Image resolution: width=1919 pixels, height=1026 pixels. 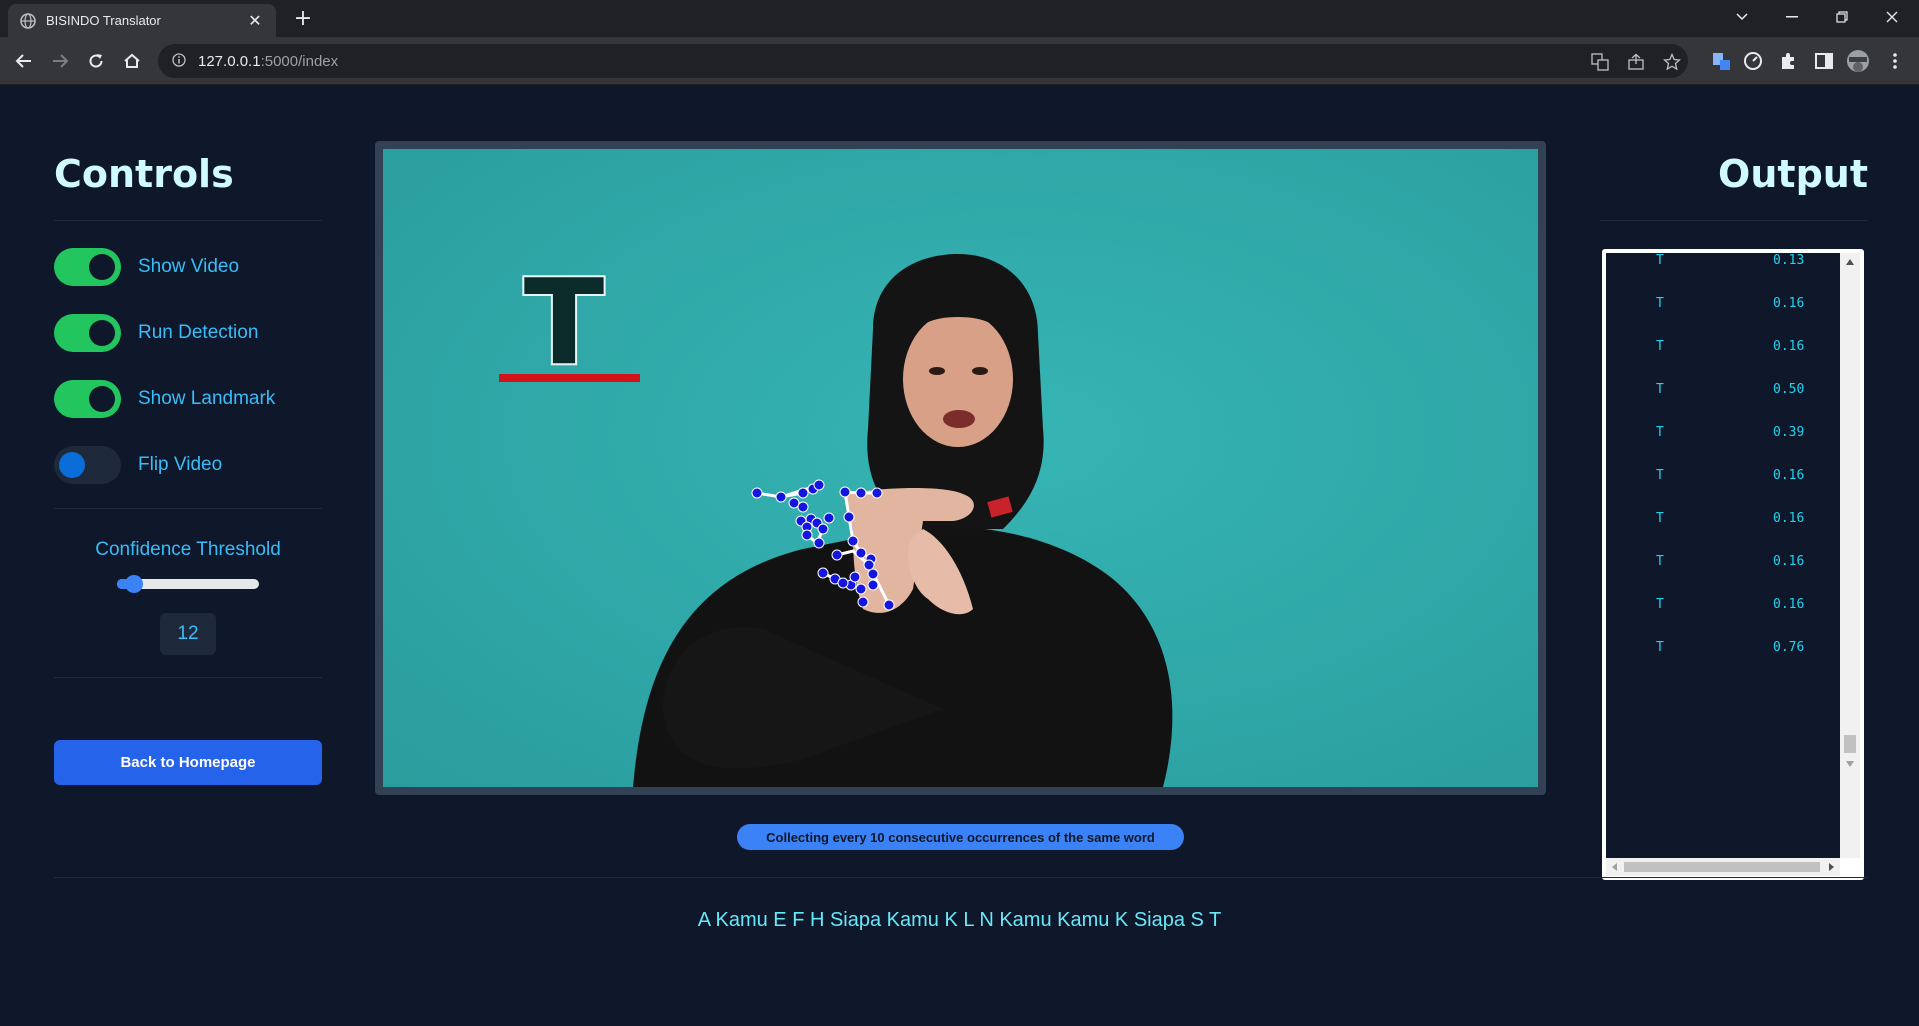 I want to click on url-path: :5000/index, so click(x=299, y=61).